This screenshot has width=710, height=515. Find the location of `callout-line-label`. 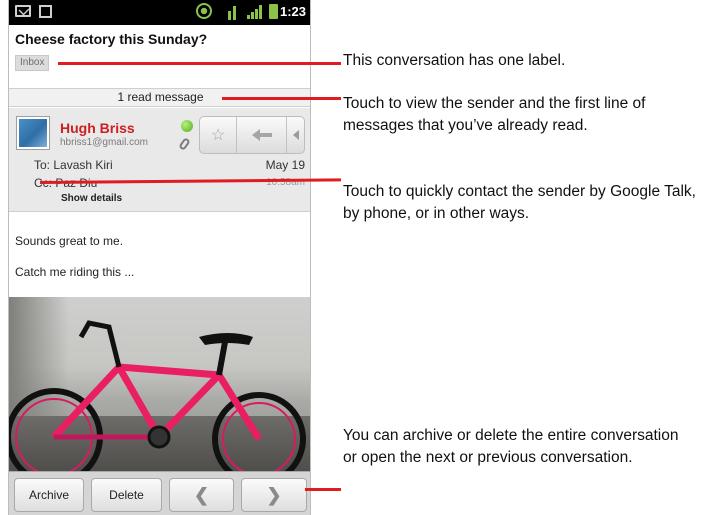

callout-line-label is located at coordinates (199, 63).